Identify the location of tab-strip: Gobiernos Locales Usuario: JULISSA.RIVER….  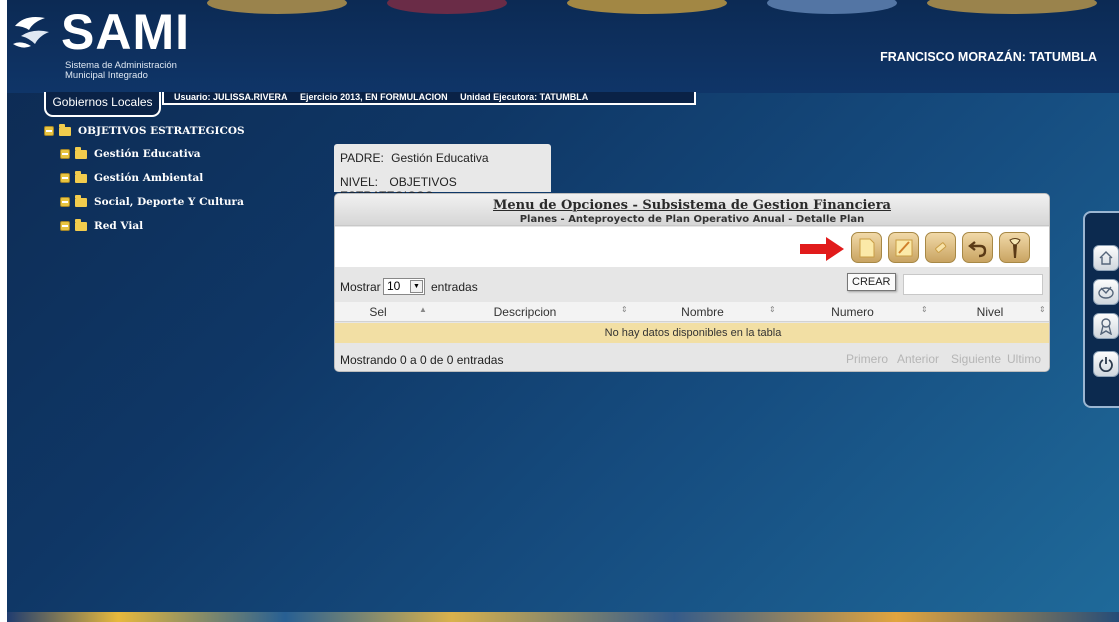
(370, 104).